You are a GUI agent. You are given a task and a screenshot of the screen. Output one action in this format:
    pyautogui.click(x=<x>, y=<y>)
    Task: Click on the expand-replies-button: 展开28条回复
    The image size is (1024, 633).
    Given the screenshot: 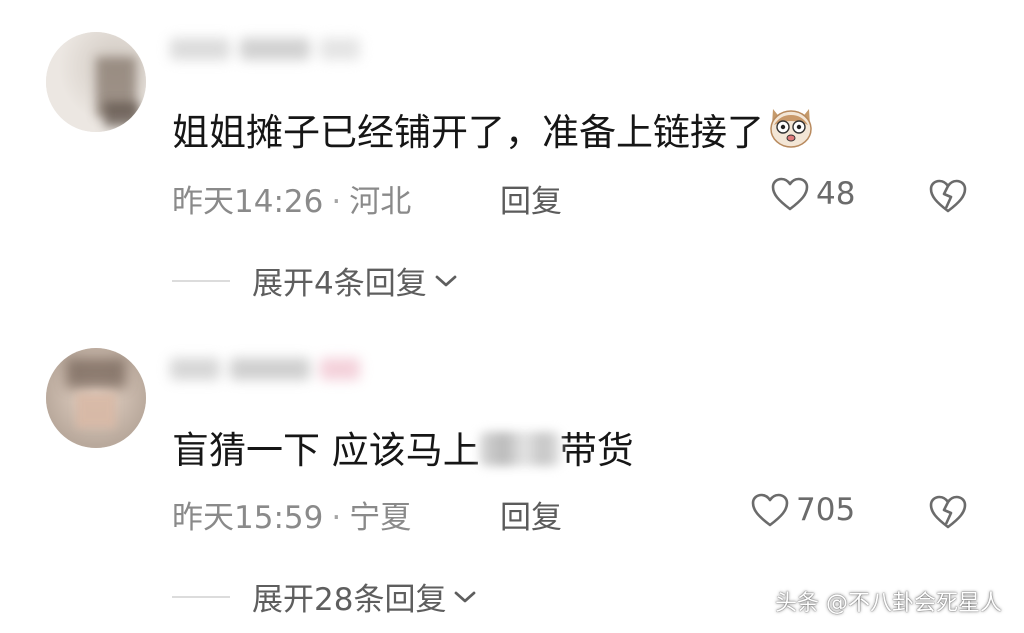 What is the action you would take?
    pyautogui.click(x=325, y=596)
    